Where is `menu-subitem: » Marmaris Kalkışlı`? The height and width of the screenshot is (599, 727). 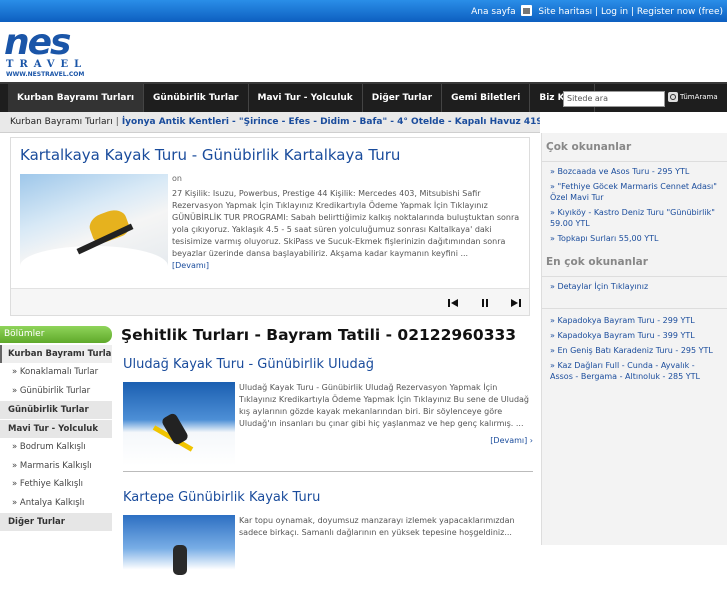 menu-subitem: » Marmaris Kalkışlı is located at coordinates (56, 466).